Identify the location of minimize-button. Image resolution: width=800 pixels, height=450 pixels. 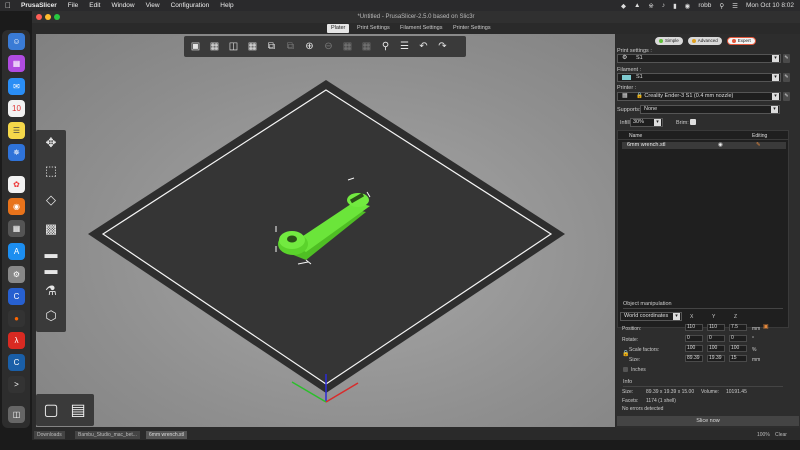
(48, 17).